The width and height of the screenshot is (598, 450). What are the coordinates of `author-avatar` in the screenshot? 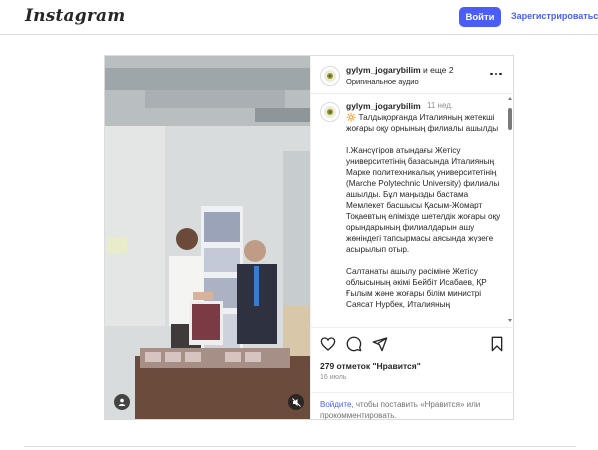 It's located at (330, 76).